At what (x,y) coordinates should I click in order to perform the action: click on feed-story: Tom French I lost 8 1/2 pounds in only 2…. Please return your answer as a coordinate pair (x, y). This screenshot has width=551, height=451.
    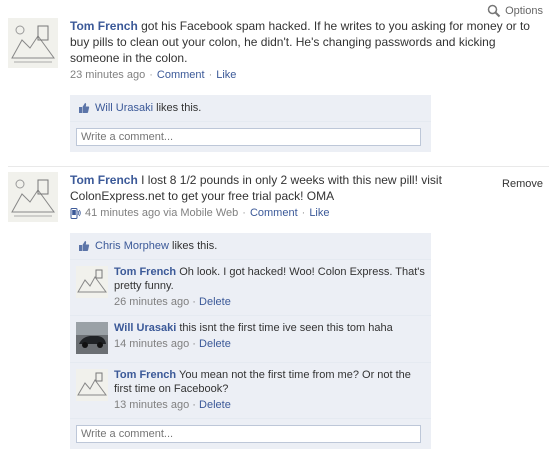
    Looking at the image, I should click on (275, 202).